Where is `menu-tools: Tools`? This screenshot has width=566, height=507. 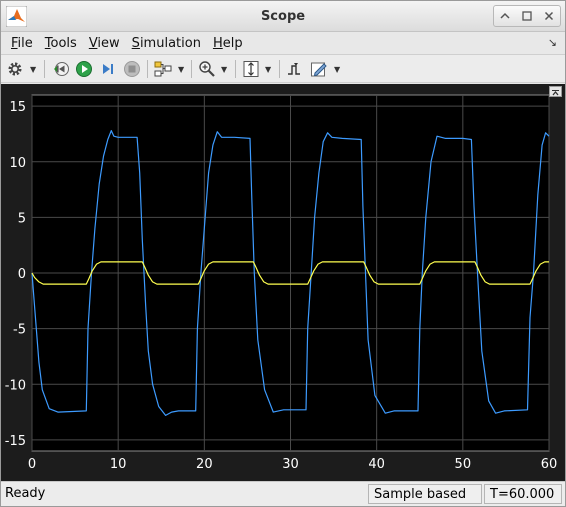
menu-tools: Tools is located at coordinates (61, 43).